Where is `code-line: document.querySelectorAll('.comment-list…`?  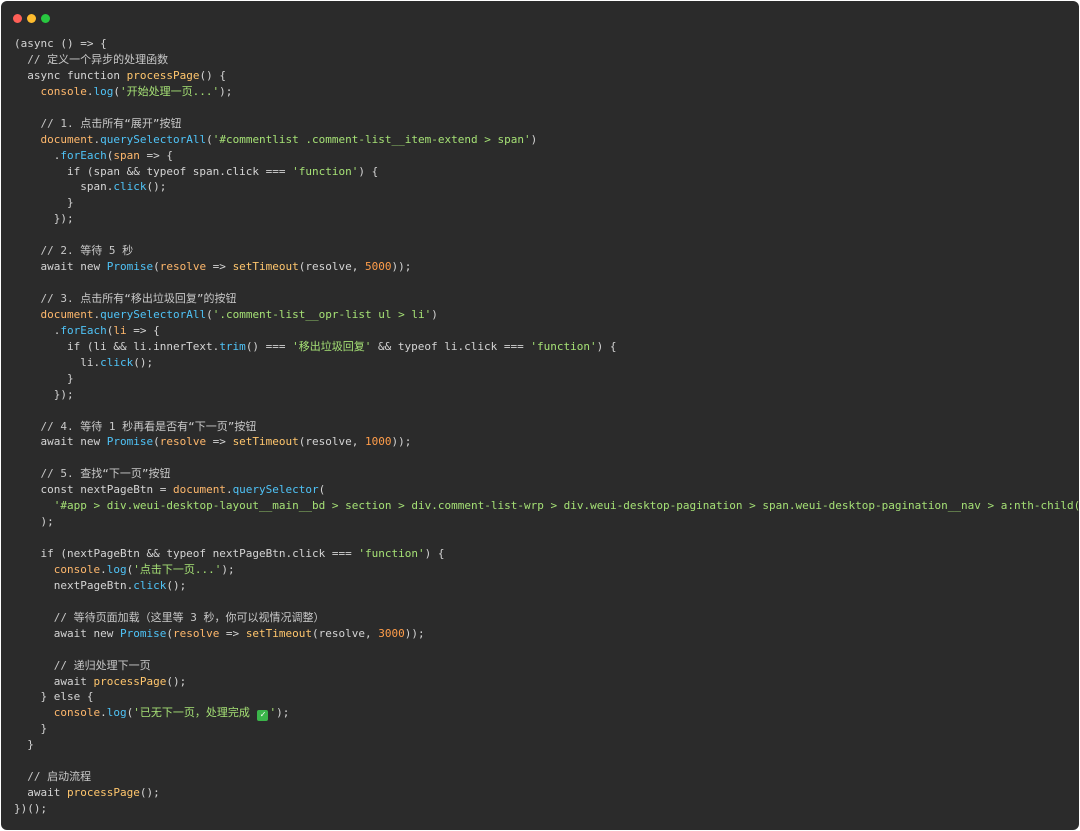
code-line: document.querySelectorAll('.comment-list… is located at coordinates (546, 315).